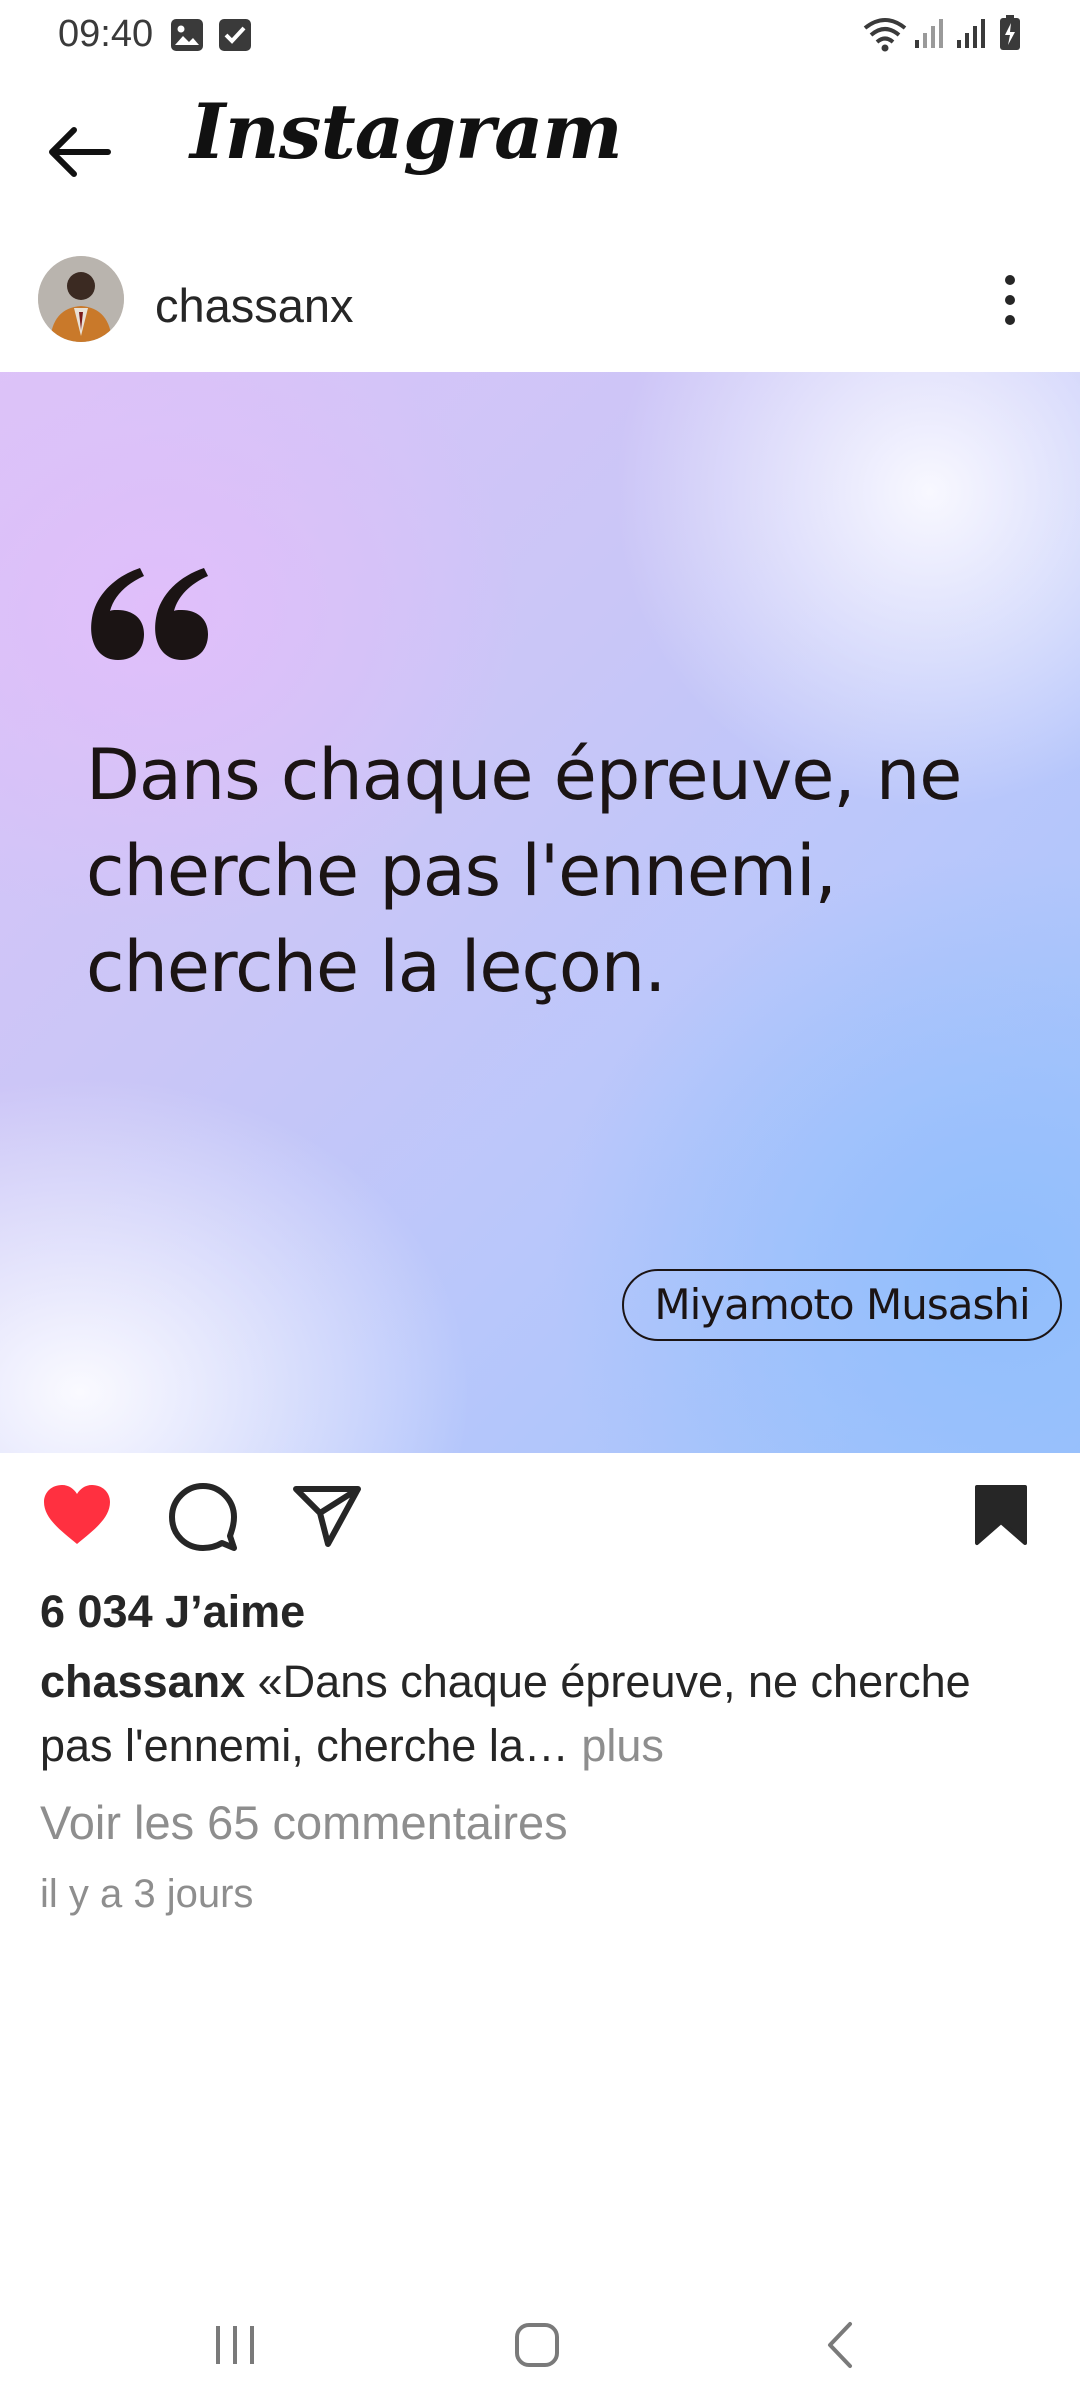  I want to click on wifi-icon, so click(885, 34).